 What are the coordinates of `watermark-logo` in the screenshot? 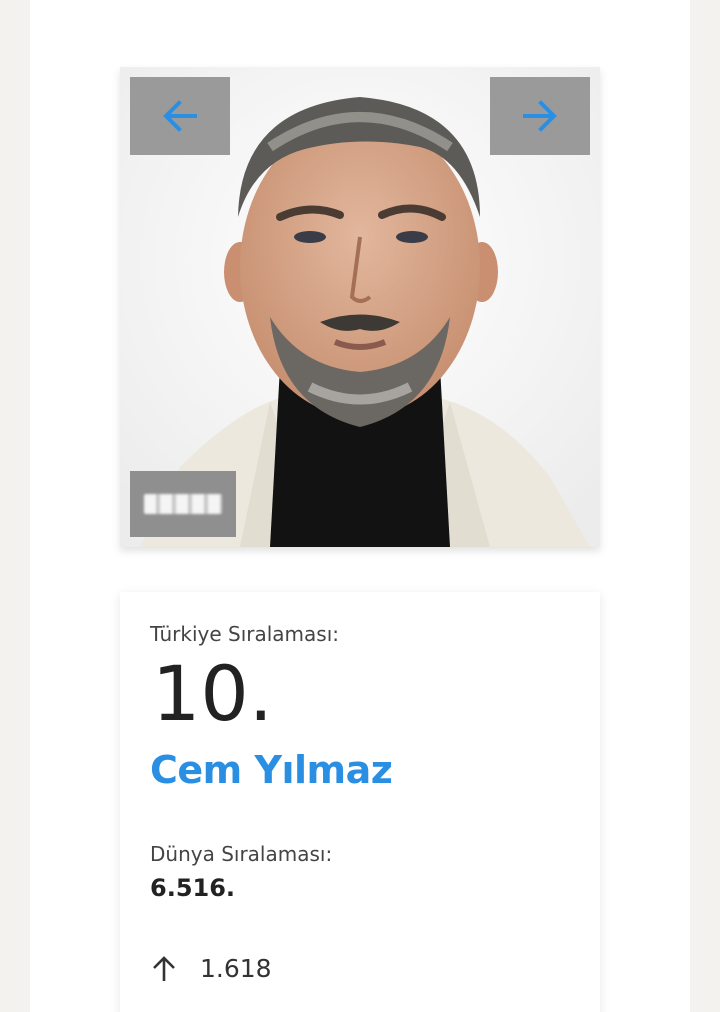 It's located at (183, 504).